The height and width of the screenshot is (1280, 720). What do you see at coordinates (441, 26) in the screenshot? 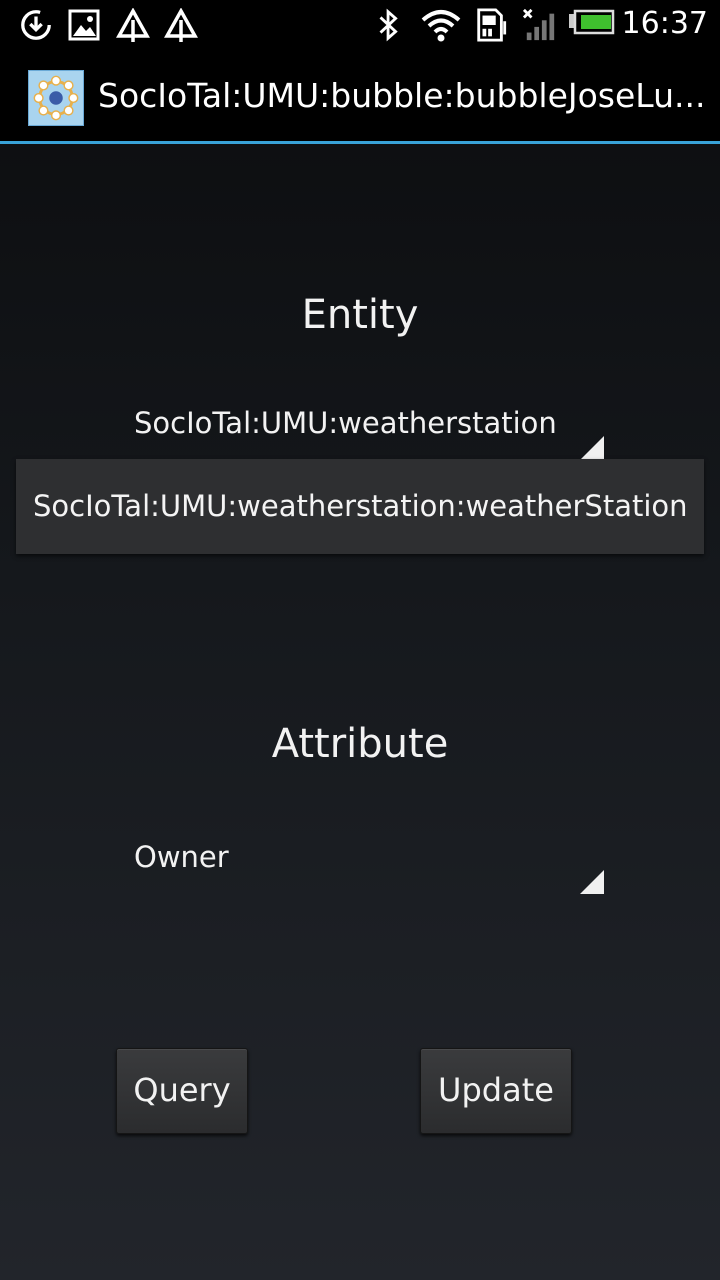
I see `wifi-icon` at bounding box center [441, 26].